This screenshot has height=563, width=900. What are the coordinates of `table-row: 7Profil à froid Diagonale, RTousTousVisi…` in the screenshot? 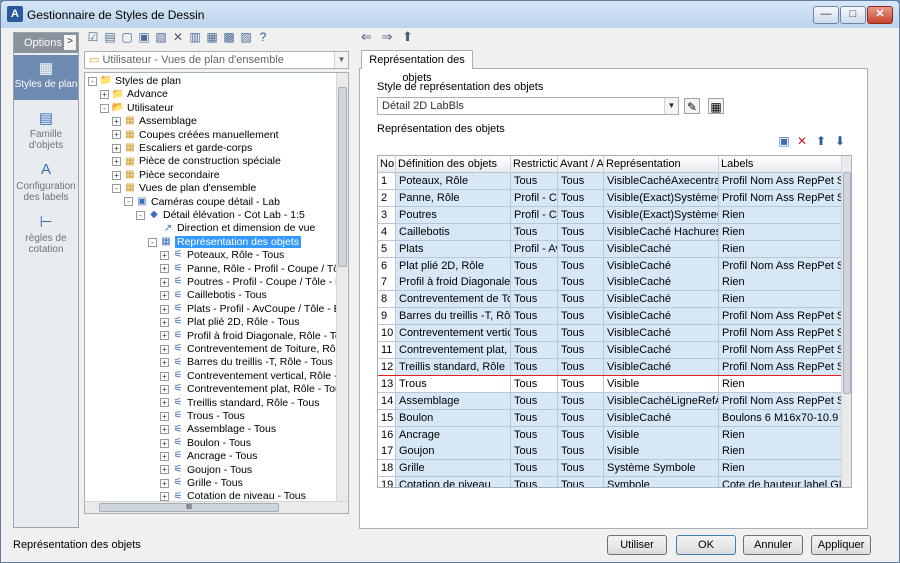 It's located at (610, 283).